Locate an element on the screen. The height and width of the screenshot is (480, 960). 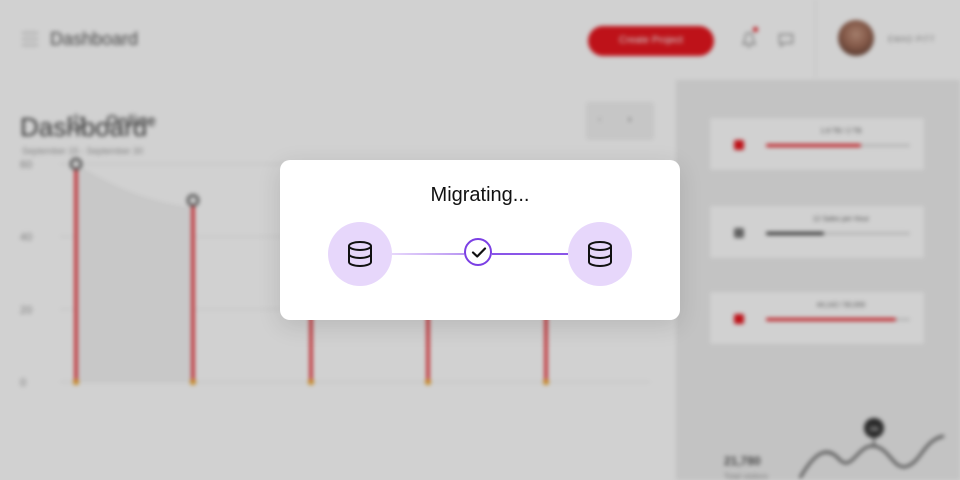
source-database is located at coordinates (360, 254).